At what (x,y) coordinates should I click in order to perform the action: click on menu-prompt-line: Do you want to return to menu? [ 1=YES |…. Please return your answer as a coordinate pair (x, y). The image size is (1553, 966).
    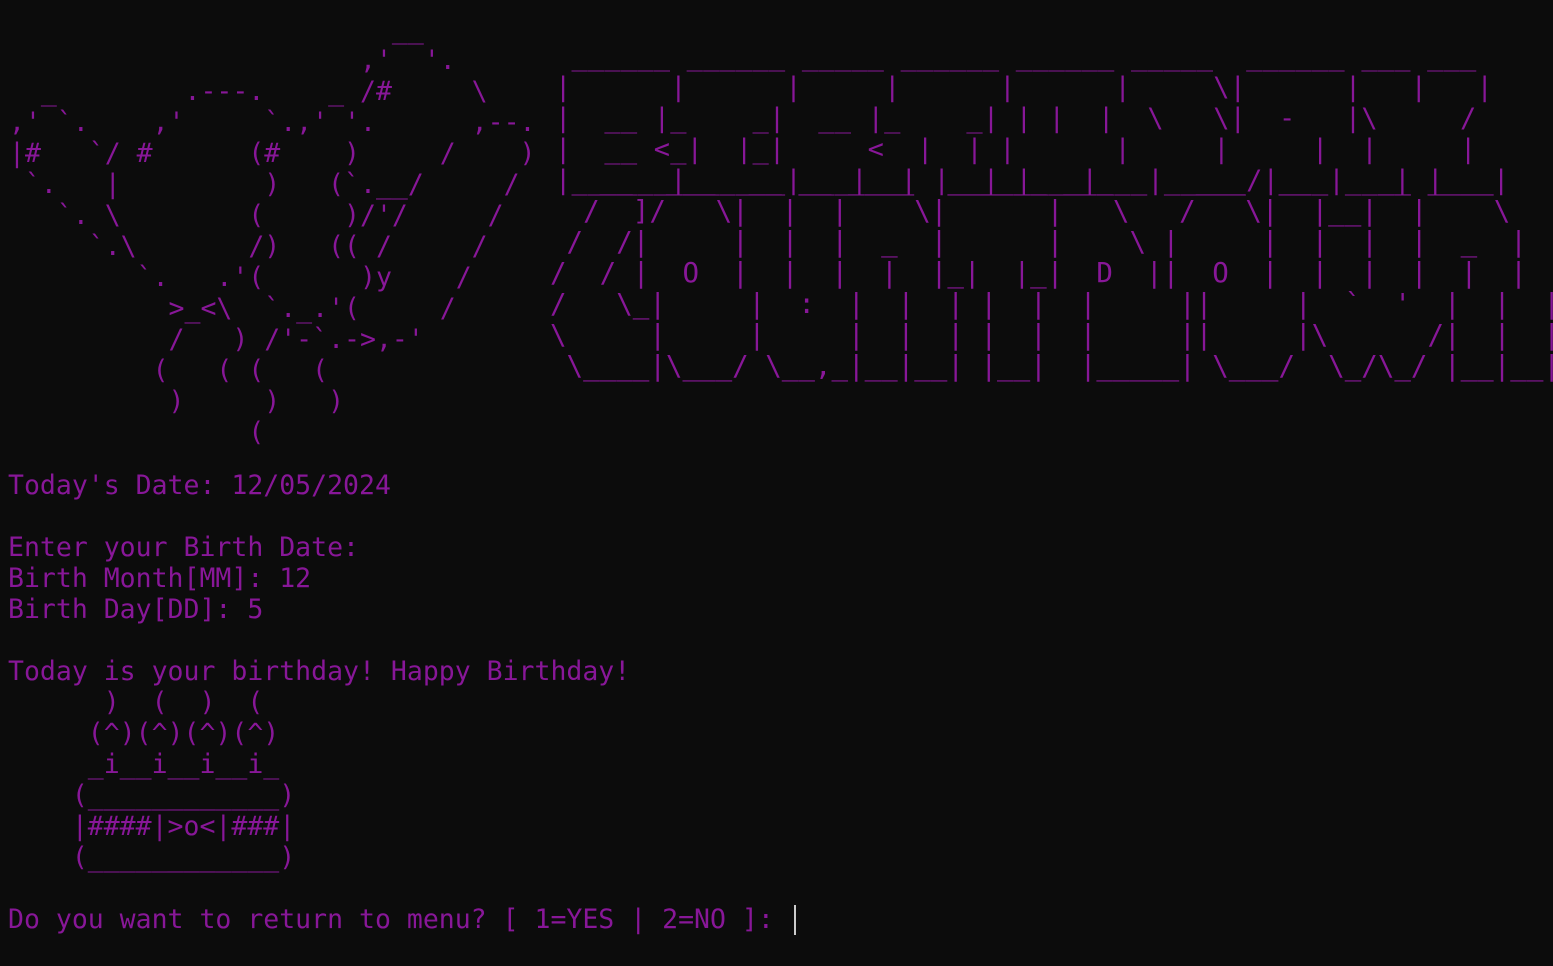
    Looking at the image, I should click on (402, 919).